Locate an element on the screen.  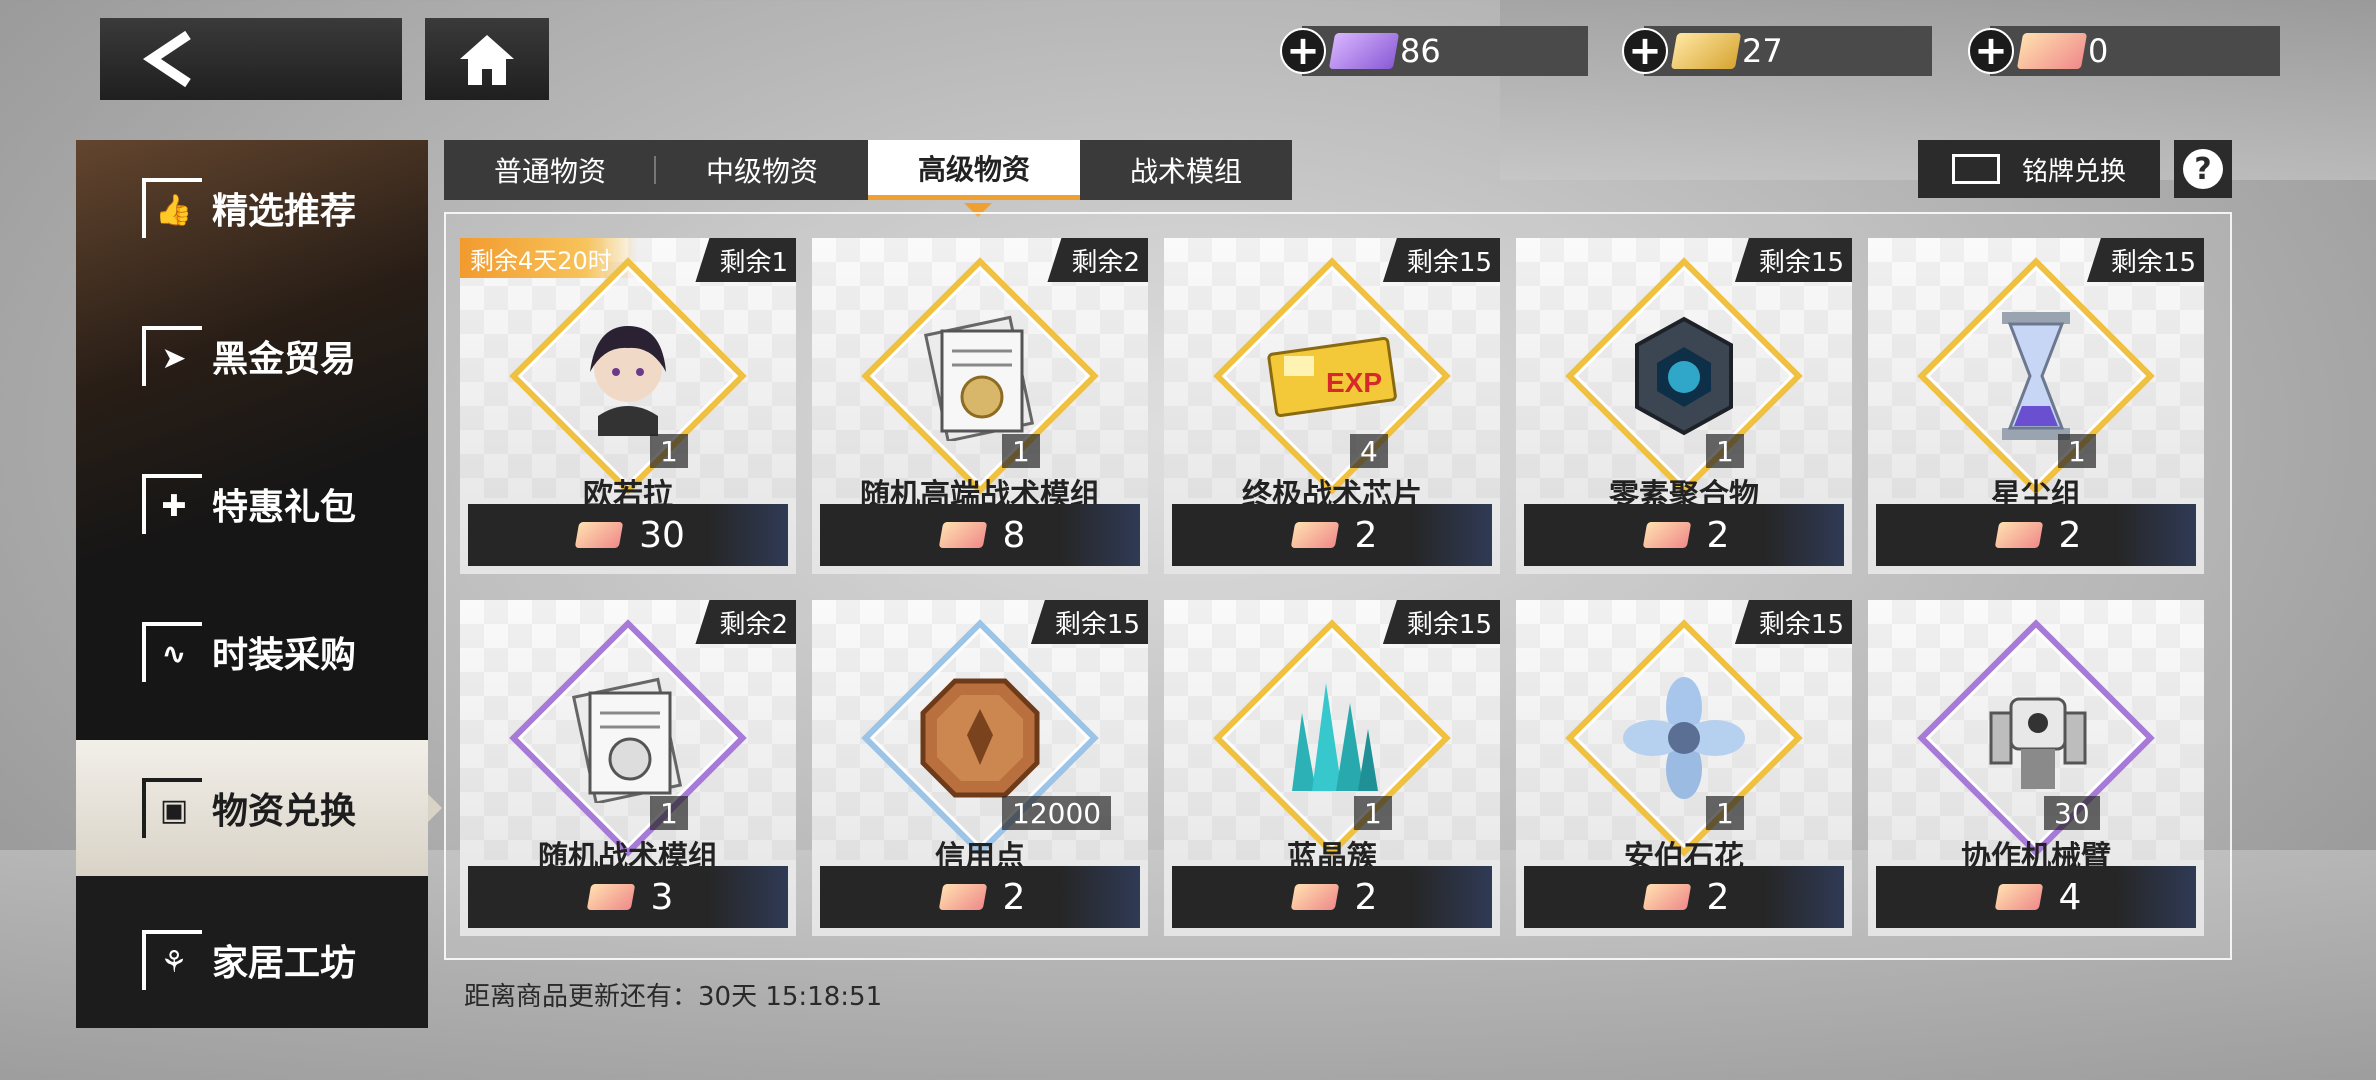
currency-value: 86 is located at coordinates (1420, 51).